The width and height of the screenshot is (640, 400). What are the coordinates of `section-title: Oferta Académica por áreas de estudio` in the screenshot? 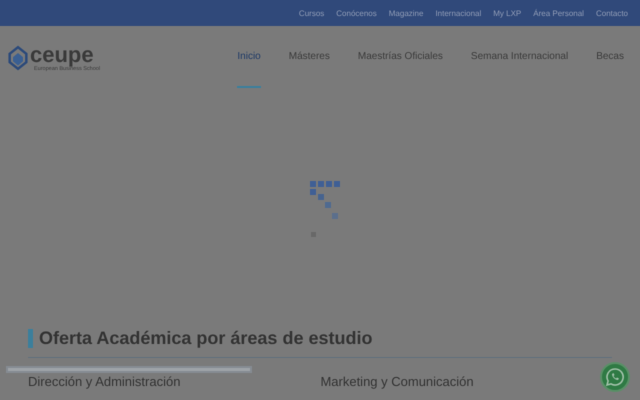 It's located at (205, 338).